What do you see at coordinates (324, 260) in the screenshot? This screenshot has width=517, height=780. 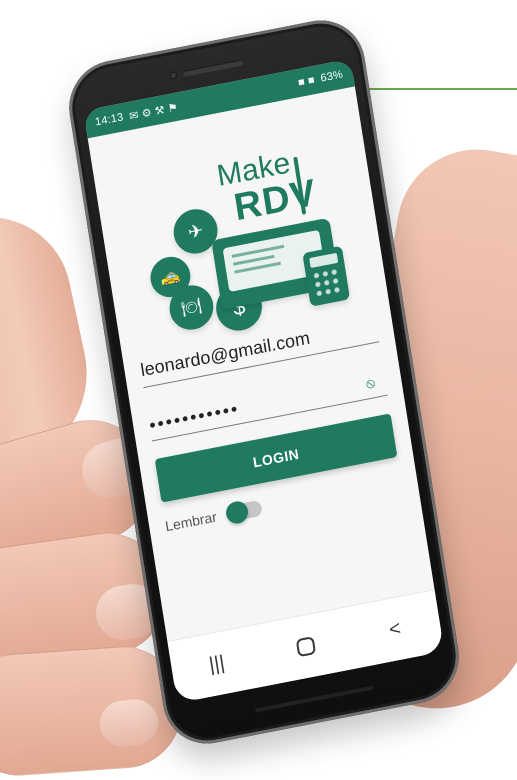 I see `calculator-screen` at bounding box center [324, 260].